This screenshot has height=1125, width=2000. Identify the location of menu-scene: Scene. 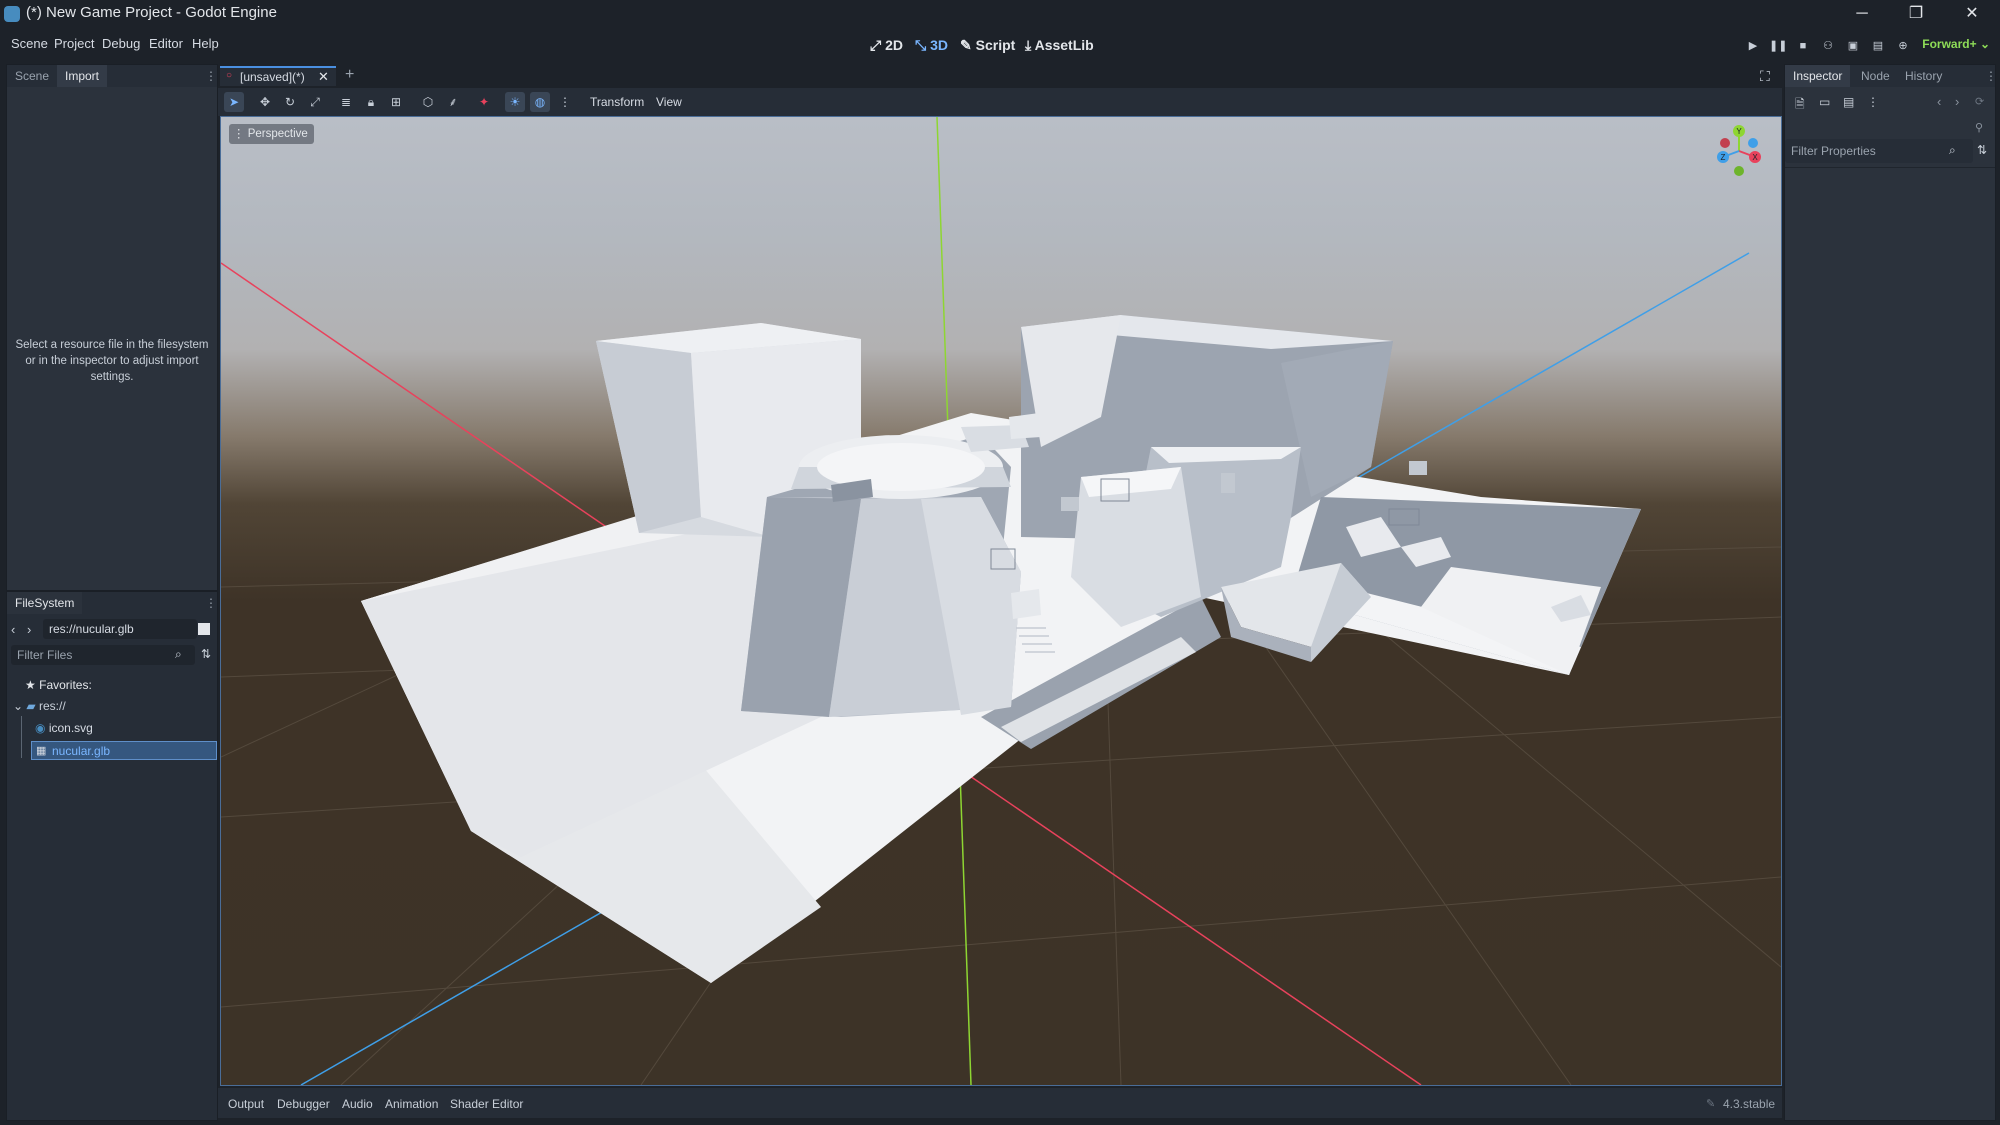
(29, 43).